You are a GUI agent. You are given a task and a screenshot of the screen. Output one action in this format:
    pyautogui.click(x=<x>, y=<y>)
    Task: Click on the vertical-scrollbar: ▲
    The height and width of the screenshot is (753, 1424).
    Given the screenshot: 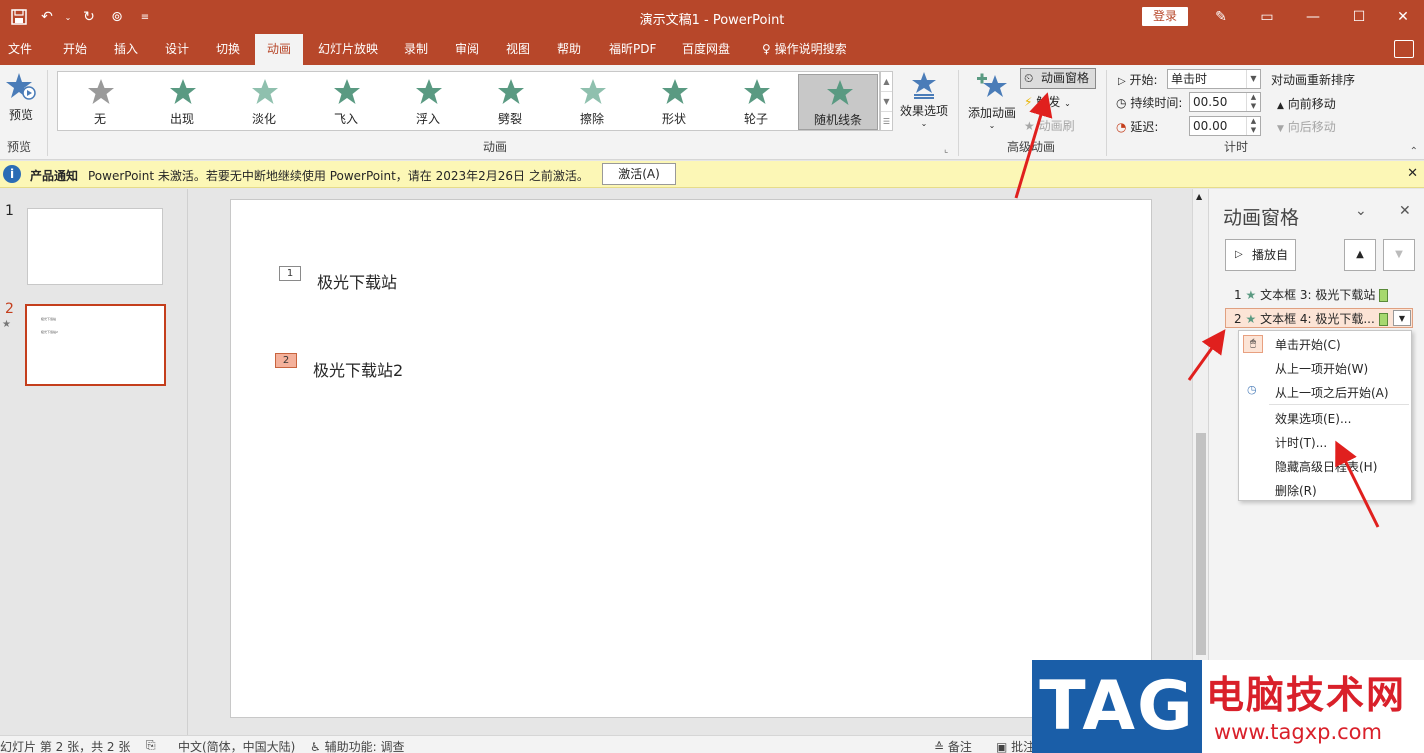 What is the action you would take?
    pyautogui.click(x=1200, y=425)
    